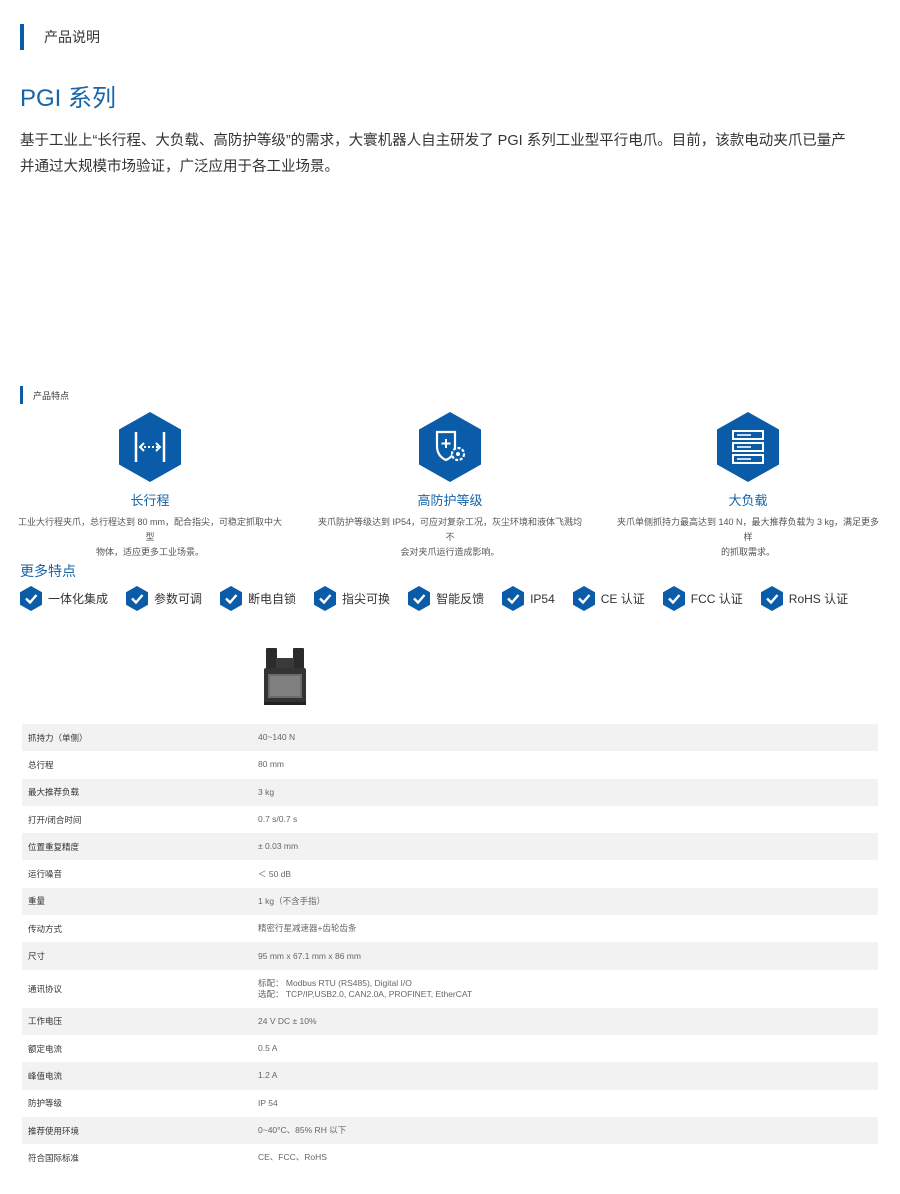 The height and width of the screenshot is (1194, 900). I want to click on feature-desc-line: 会对夹爪运行造成影响。, so click(450, 552).